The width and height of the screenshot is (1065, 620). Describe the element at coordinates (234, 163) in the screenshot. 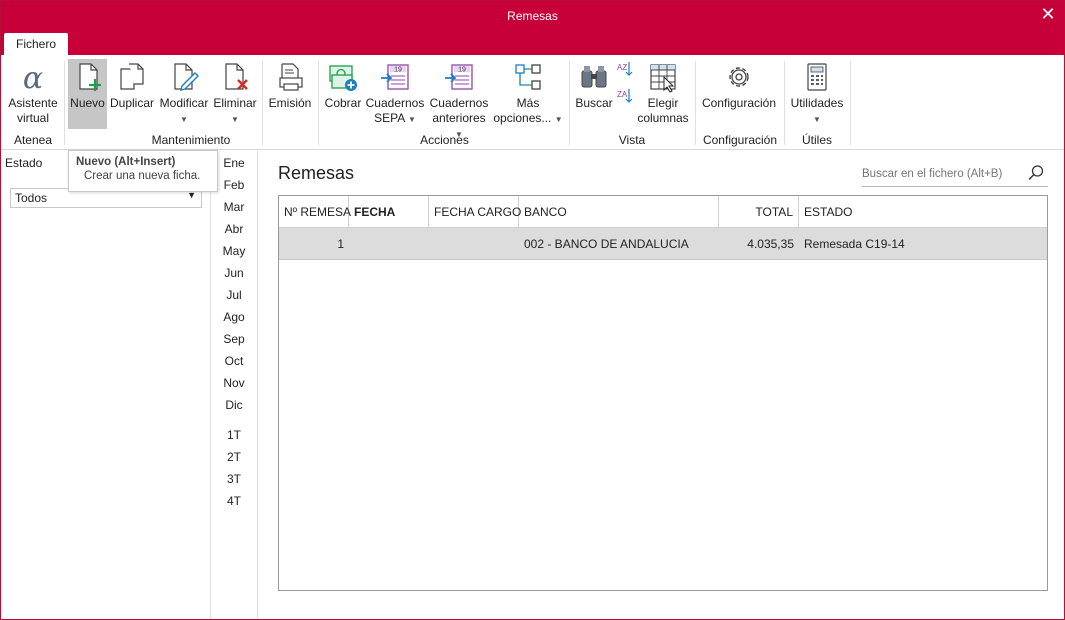

I see `month-ene: Ene` at that location.